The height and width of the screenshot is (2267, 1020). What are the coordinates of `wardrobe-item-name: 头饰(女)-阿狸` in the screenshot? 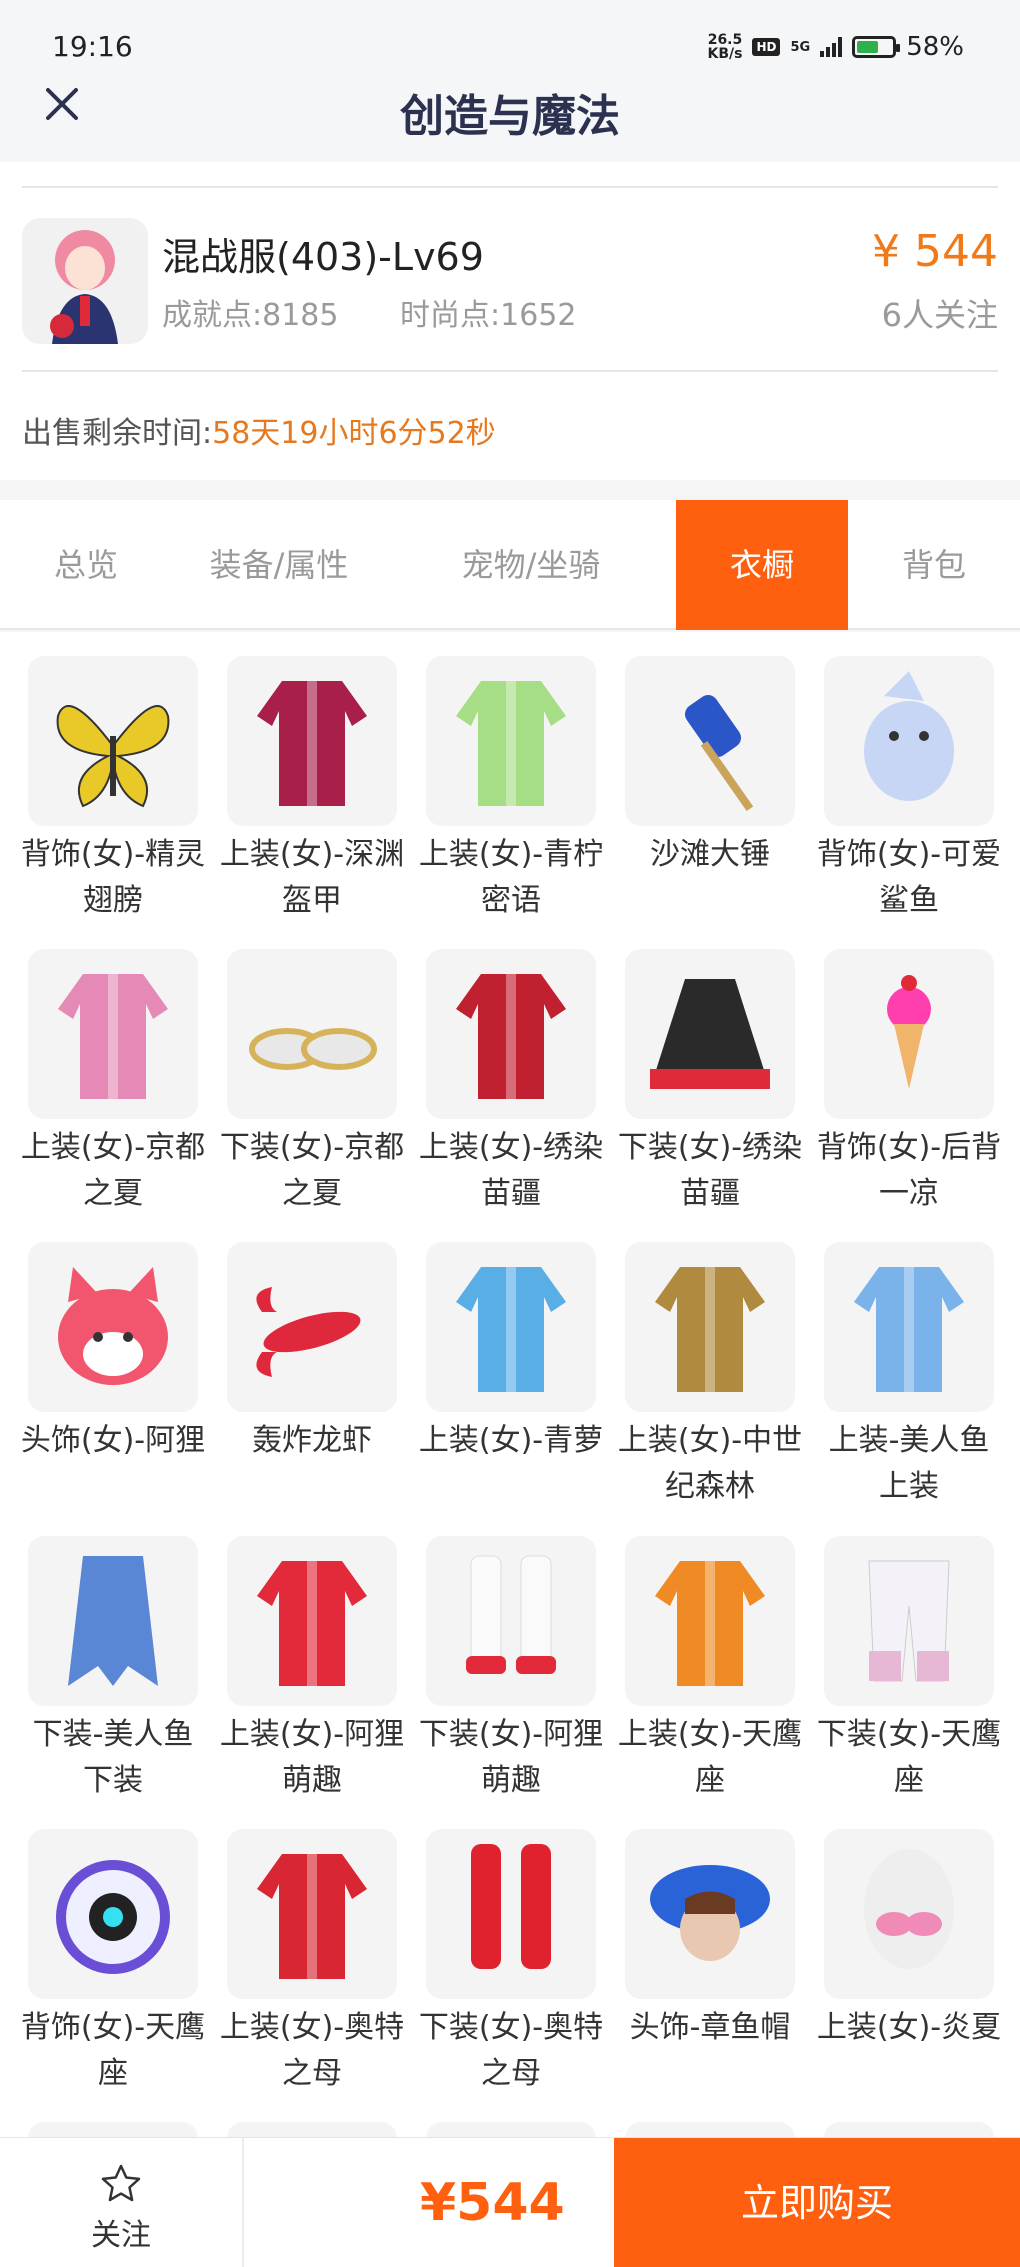 It's located at (113, 1440).